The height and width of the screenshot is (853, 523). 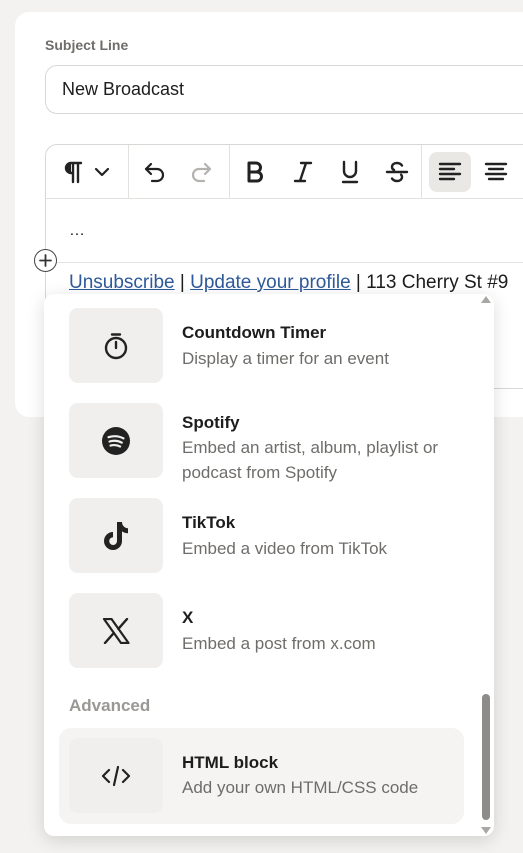 What do you see at coordinates (73, 171) in the screenshot?
I see `paragraph-icon` at bounding box center [73, 171].